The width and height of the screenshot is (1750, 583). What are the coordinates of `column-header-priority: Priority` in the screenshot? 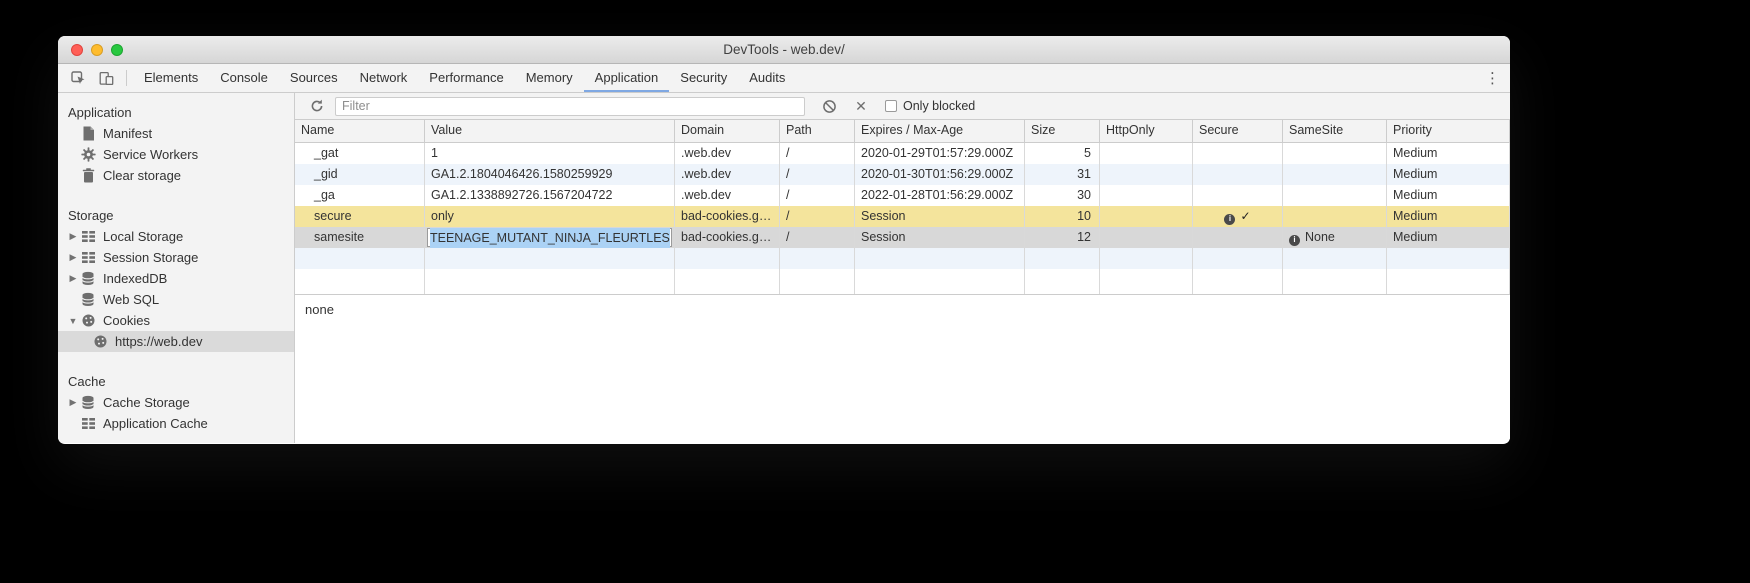 It's located at (1448, 131).